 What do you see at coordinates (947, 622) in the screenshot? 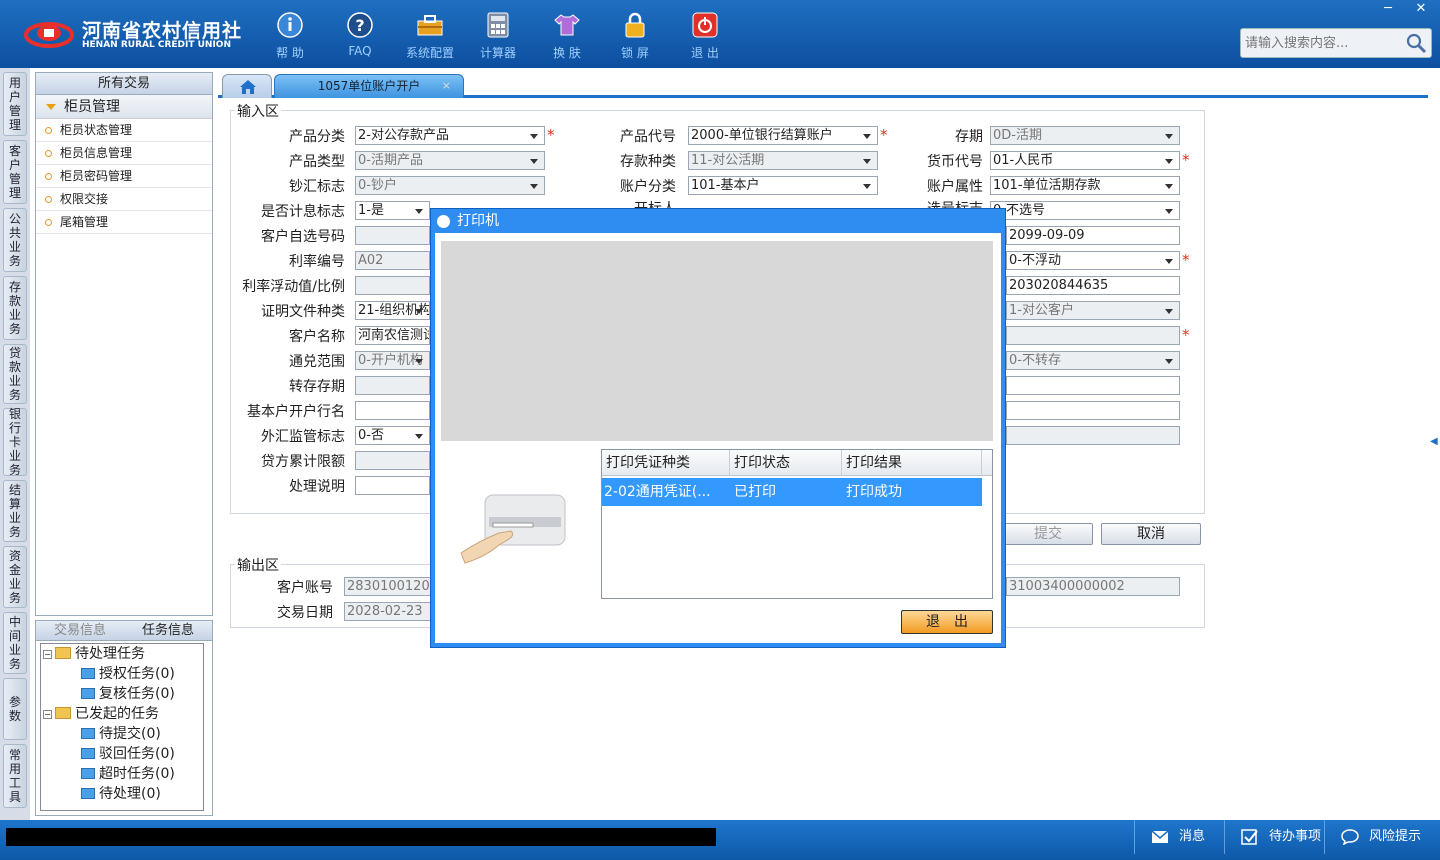
I see `dialog-exit-button: 退出` at bounding box center [947, 622].